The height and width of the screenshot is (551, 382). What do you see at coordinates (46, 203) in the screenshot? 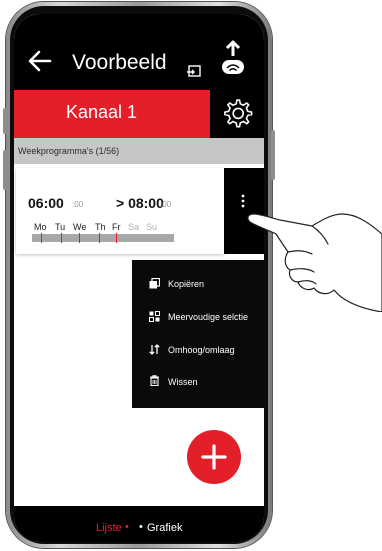
I see `start-time: 06:00` at bounding box center [46, 203].